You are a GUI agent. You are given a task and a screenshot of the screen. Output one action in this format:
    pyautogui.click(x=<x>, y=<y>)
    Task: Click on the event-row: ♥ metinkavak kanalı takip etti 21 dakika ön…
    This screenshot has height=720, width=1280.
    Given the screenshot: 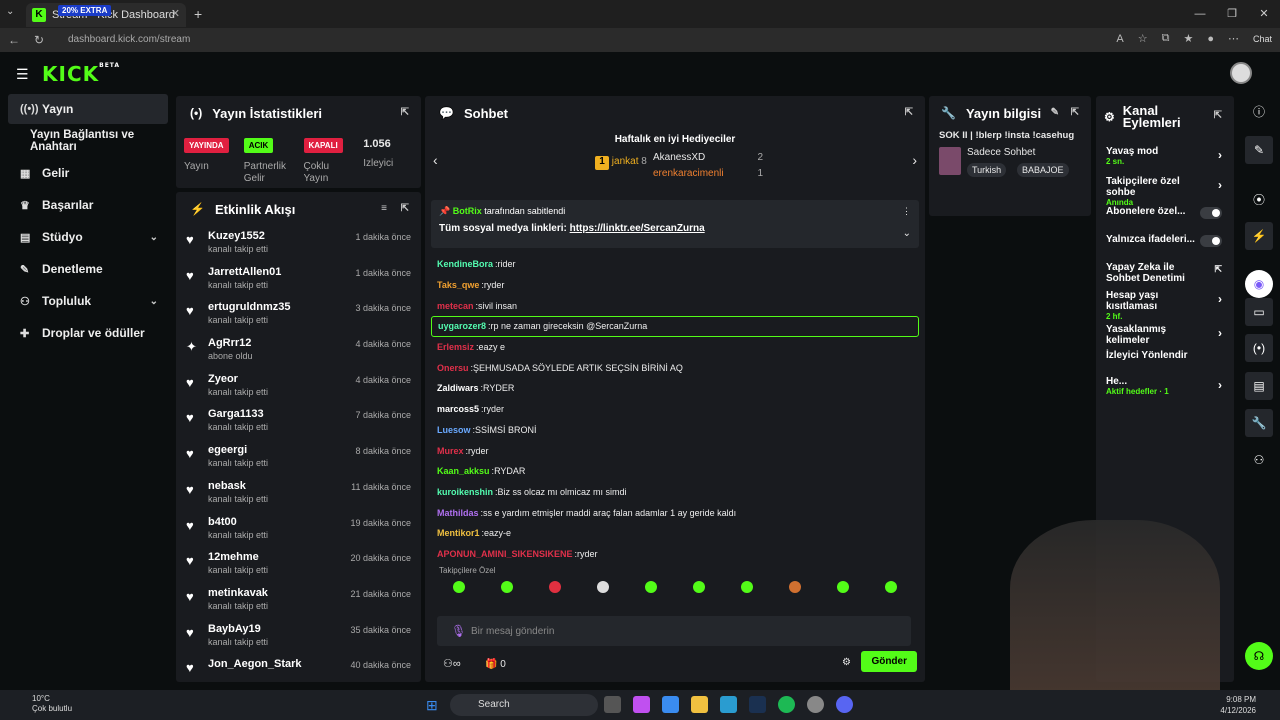 What is the action you would take?
    pyautogui.click(x=298, y=601)
    